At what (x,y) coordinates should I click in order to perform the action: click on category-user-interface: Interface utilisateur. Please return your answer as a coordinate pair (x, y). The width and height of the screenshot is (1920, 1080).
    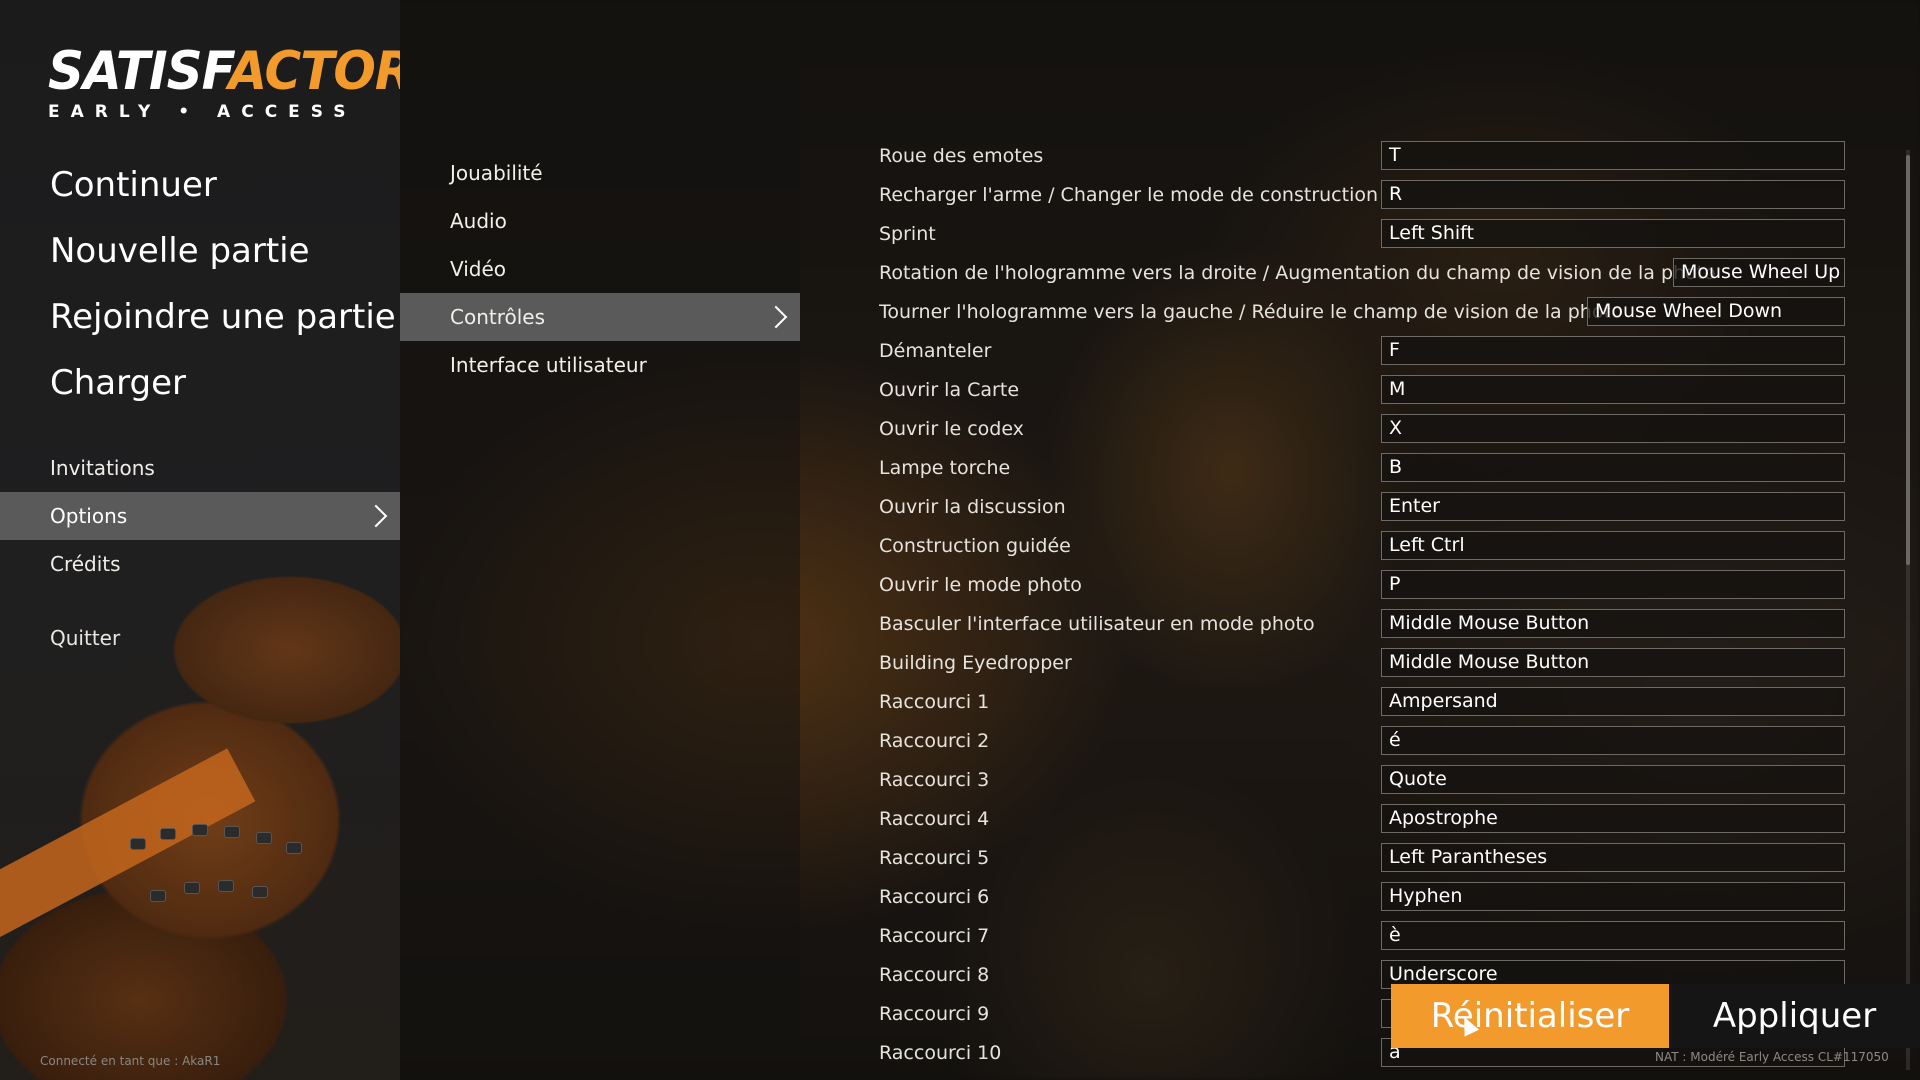
    Looking at the image, I should click on (600, 365).